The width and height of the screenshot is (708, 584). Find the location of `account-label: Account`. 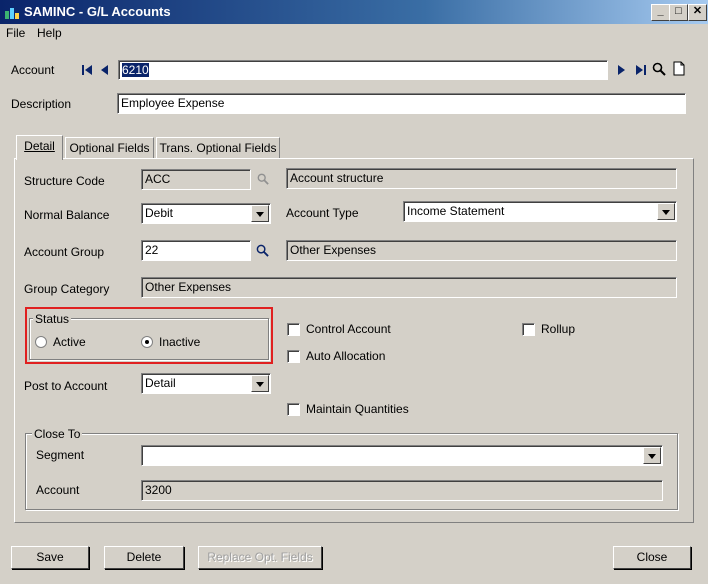

account-label: Account is located at coordinates (33, 70).